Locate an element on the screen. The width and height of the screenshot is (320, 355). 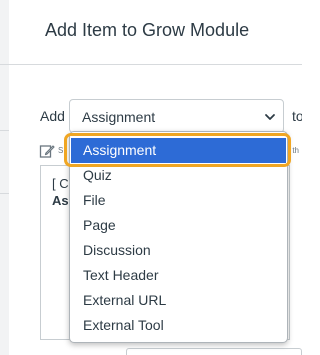
add-label: Add is located at coordinates (52, 116).